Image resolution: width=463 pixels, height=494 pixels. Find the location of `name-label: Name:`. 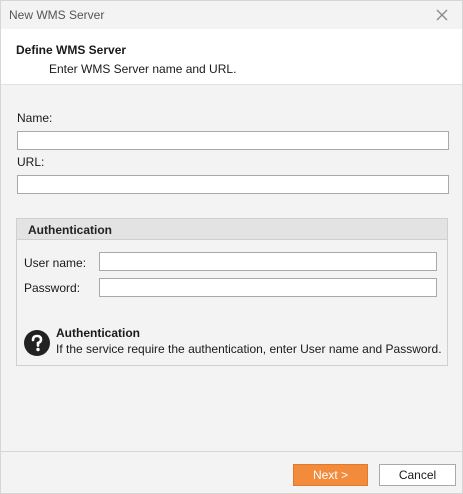

name-label: Name: is located at coordinates (35, 118).